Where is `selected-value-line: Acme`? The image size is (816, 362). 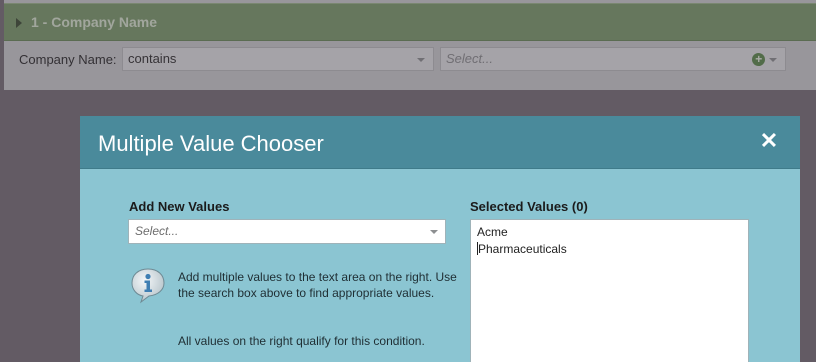 selected-value-line: Acme is located at coordinates (492, 232).